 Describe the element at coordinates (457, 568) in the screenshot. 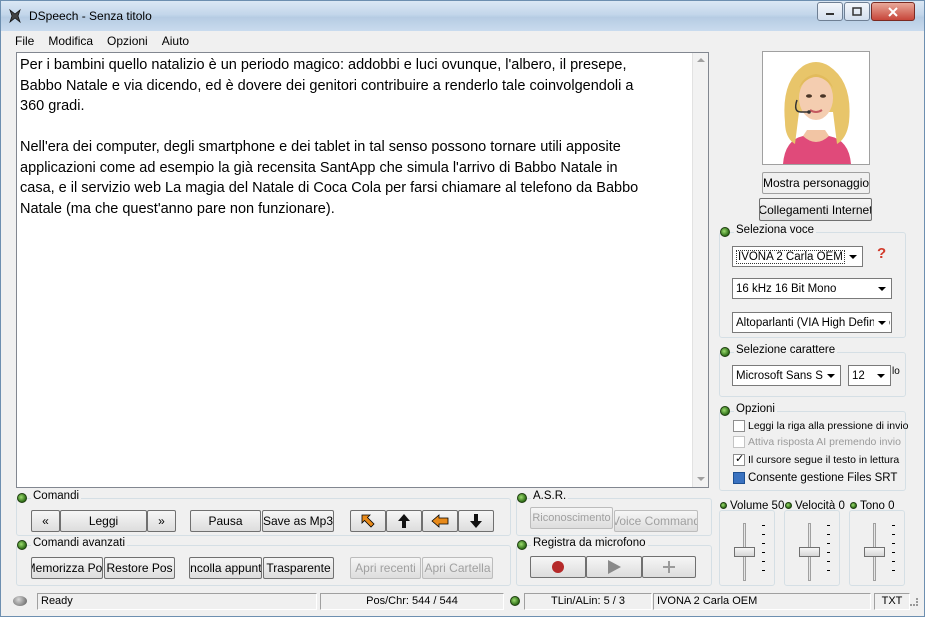

I see `open-folder-button: Apri Cartella` at that location.